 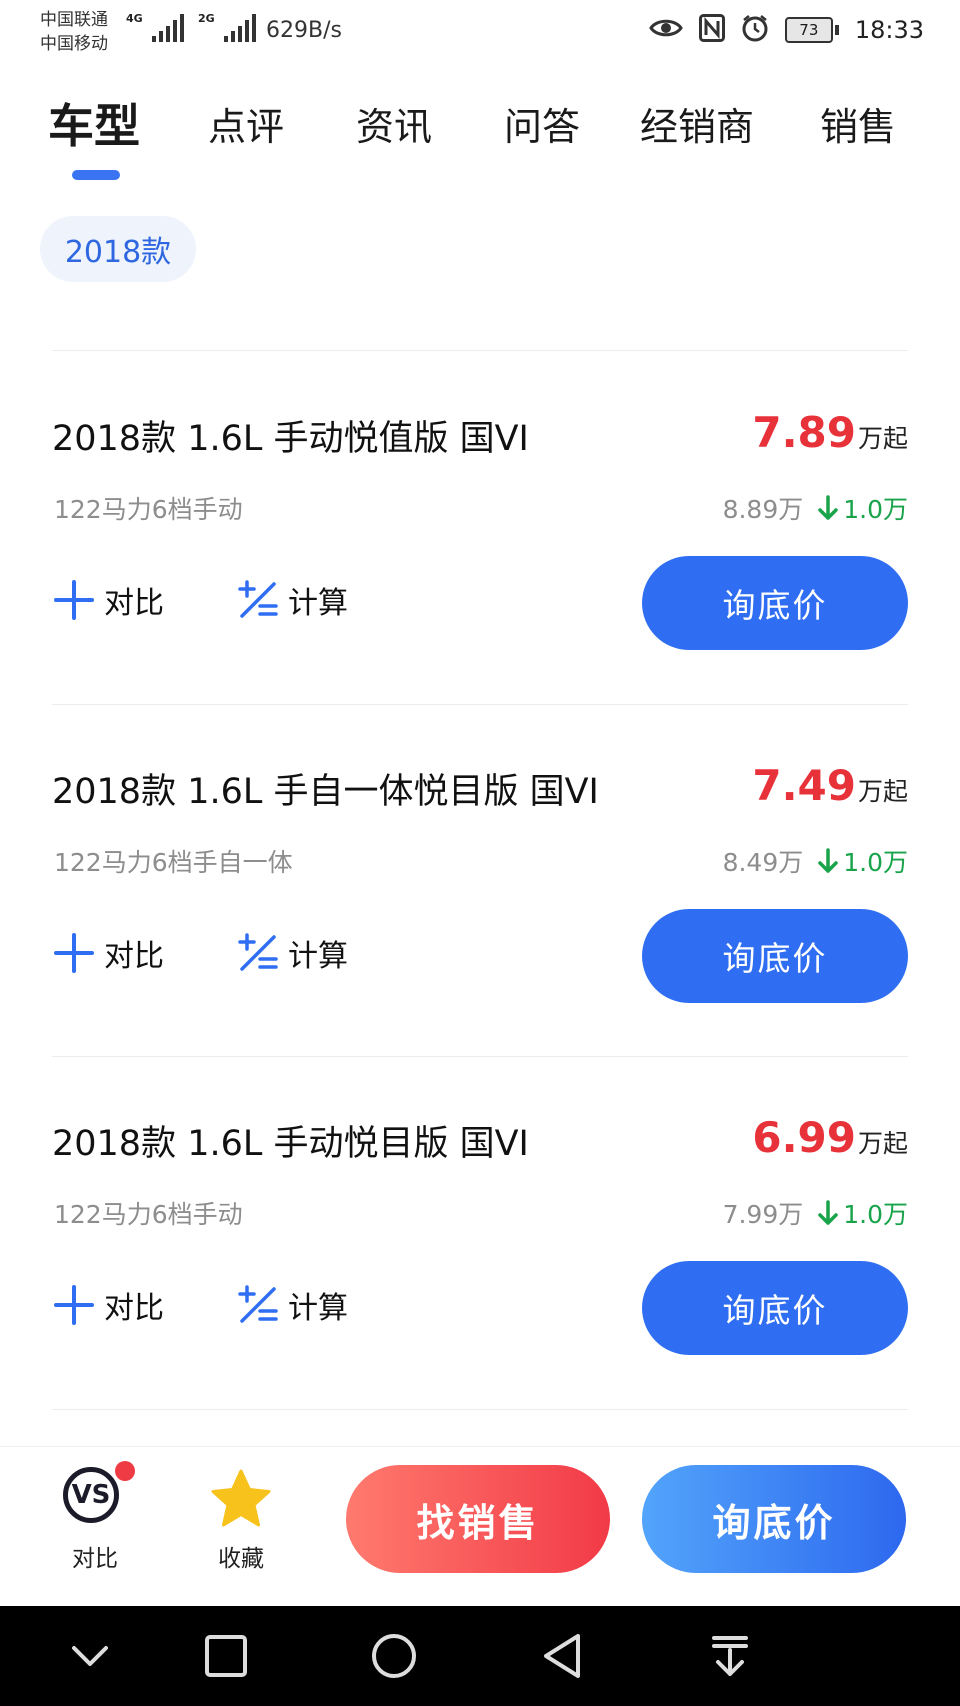 What do you see at coordinates (542, 123) in the screenshot?
I see `tab-qa: 问答` at bounding box center [542, 123].